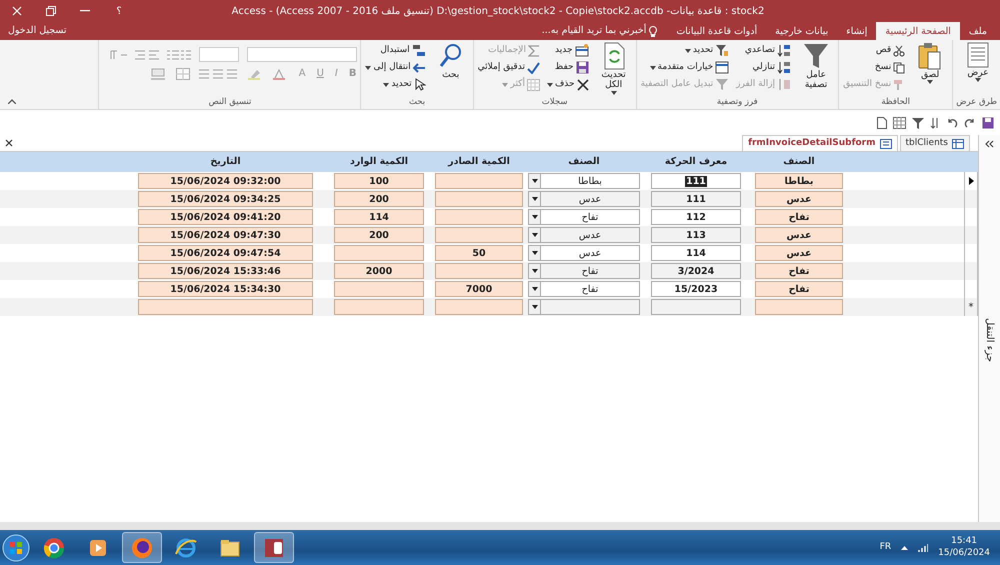 The width and height of the screenshot is (1000, 565). I want to click on date-field: 15/06/2024 09:41:20, so click(225, 217).